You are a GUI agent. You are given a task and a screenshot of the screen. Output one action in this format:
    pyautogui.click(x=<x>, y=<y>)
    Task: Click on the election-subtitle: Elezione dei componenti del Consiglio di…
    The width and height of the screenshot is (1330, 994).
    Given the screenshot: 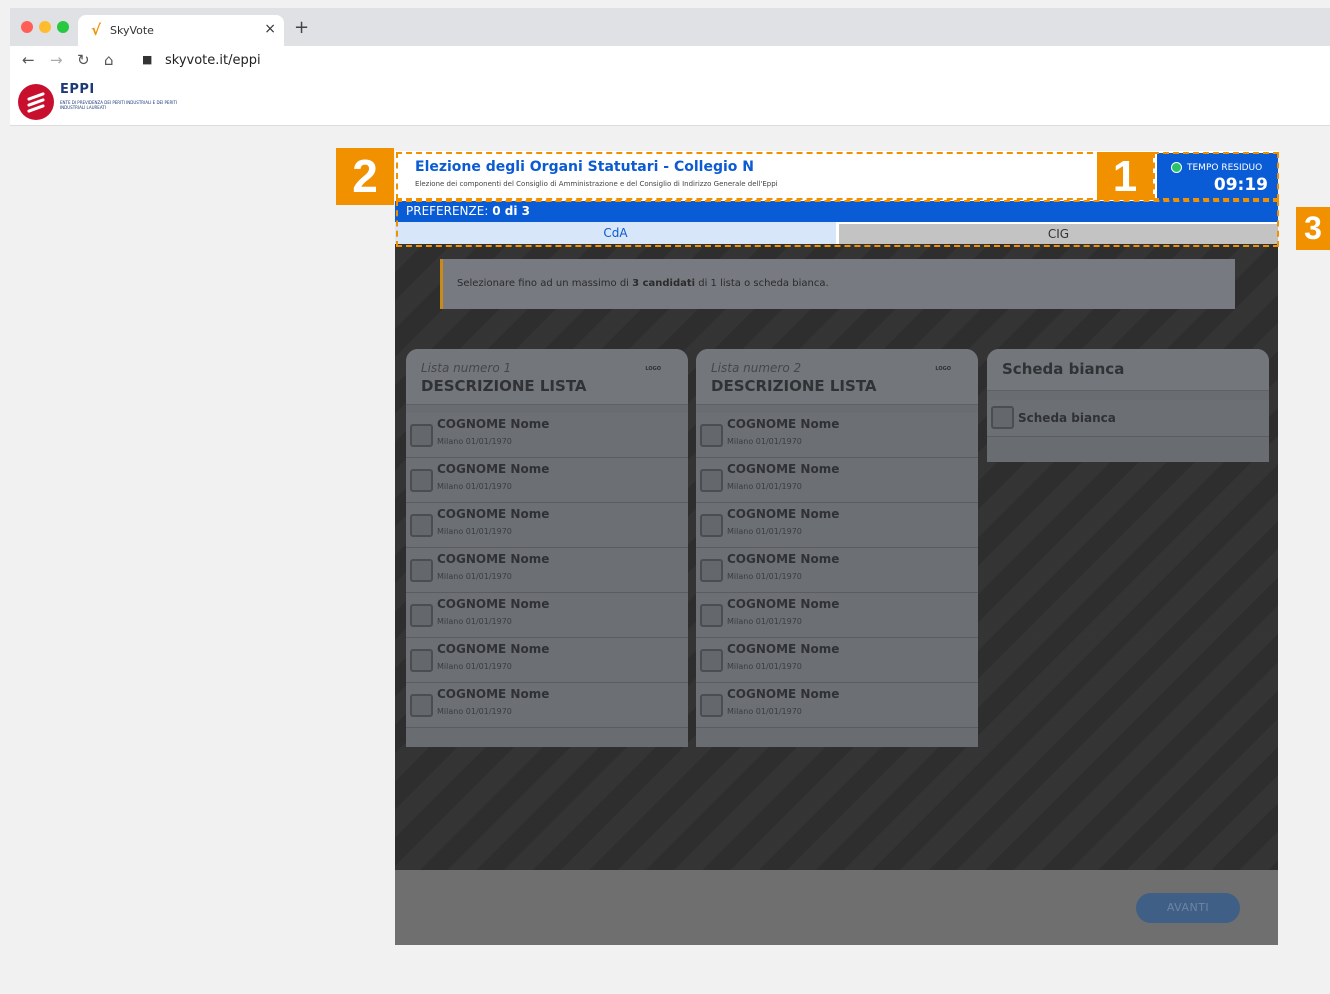 What is the action you would take?
    pyautogui.click(x=596, y=184)
    